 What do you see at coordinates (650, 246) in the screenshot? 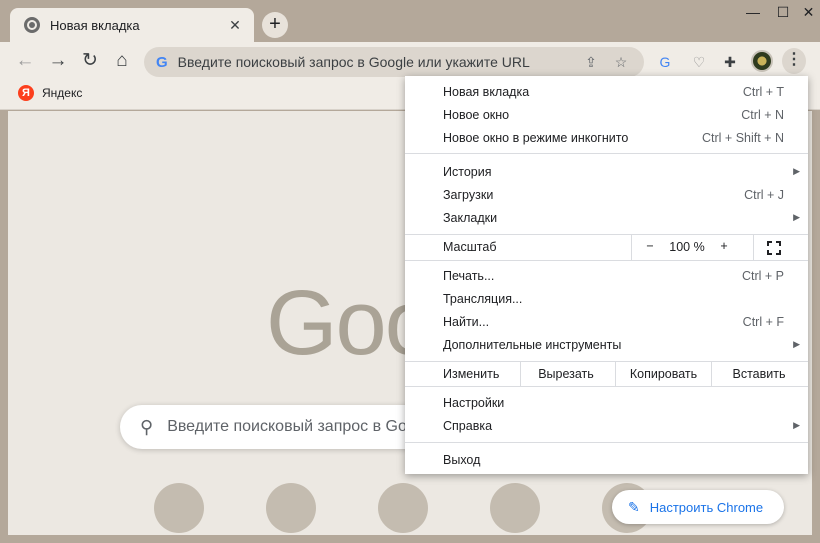
I see `zoom-out-button: −` at bounding box center [650, 246].